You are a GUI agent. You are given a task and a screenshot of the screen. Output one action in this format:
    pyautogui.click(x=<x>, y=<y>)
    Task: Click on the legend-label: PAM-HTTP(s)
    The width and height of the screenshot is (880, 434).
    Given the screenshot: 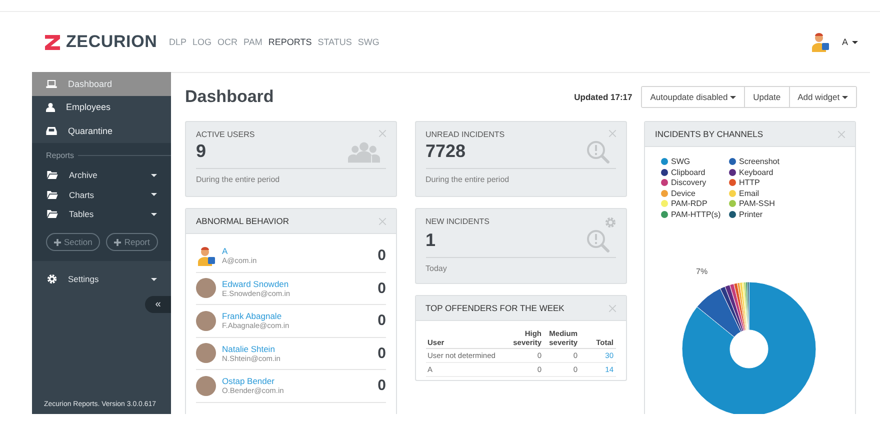 What is the action you would take?
    pyautogui.click(x=696, y=214)
    